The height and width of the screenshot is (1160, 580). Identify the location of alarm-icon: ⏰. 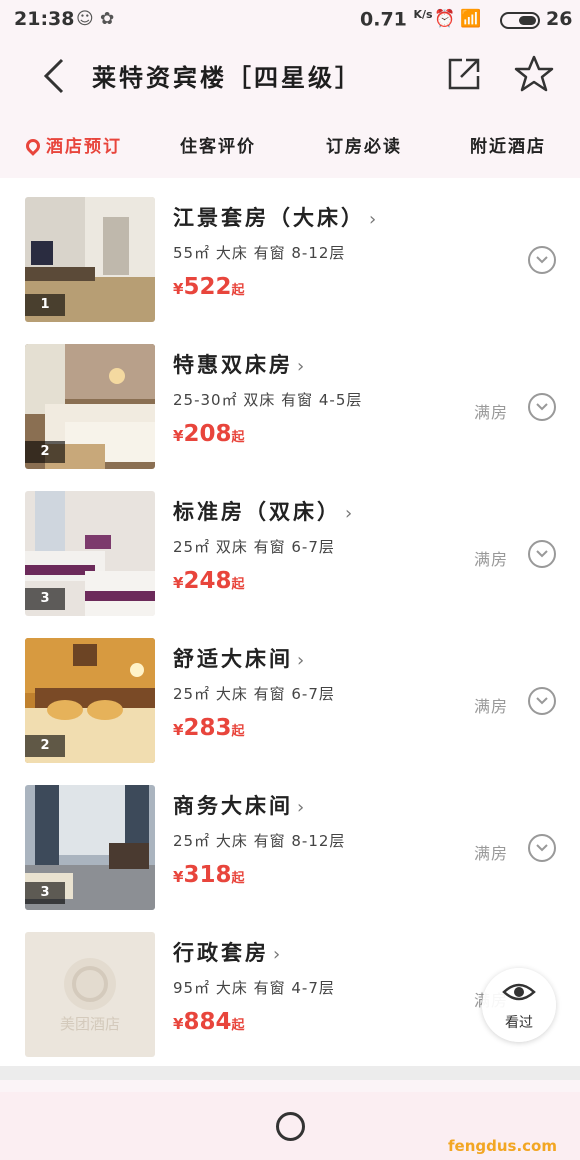
(445, 19).